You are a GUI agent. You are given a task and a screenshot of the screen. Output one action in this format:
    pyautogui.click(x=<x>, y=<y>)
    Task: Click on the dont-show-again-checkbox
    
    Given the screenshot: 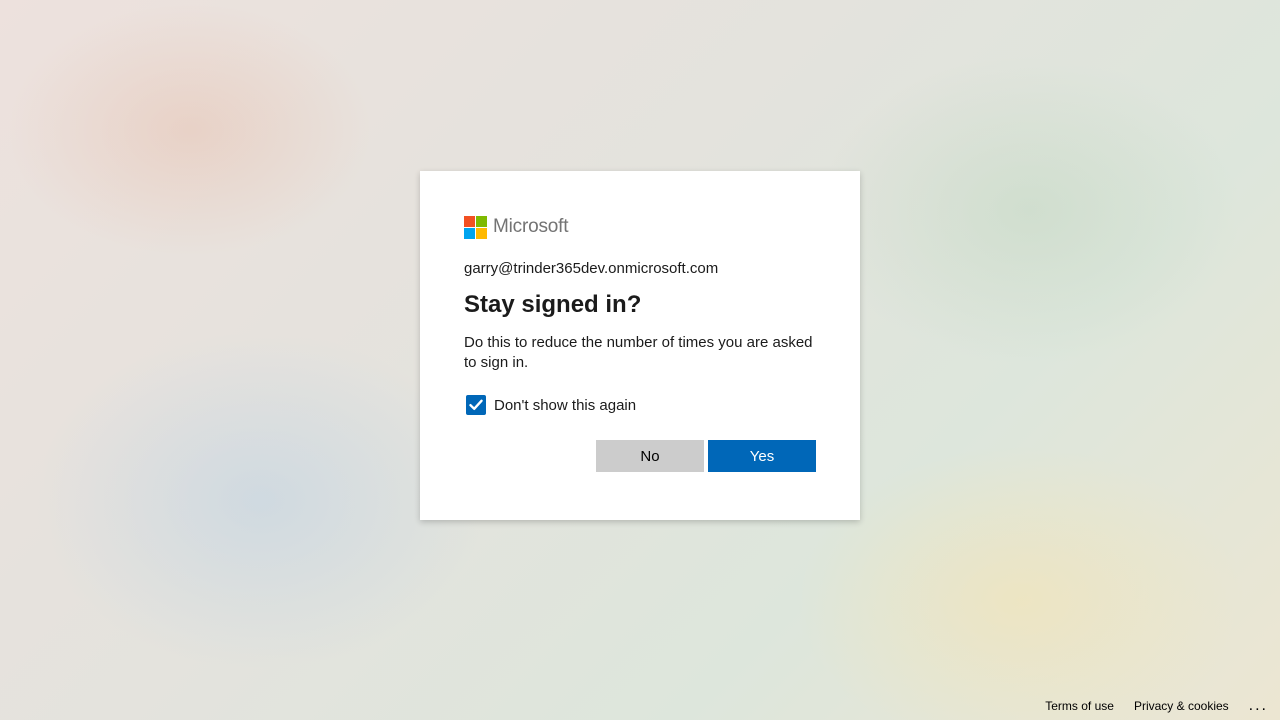 What is the action you would take?
    pyautogui.click(x=476, y=405)
    